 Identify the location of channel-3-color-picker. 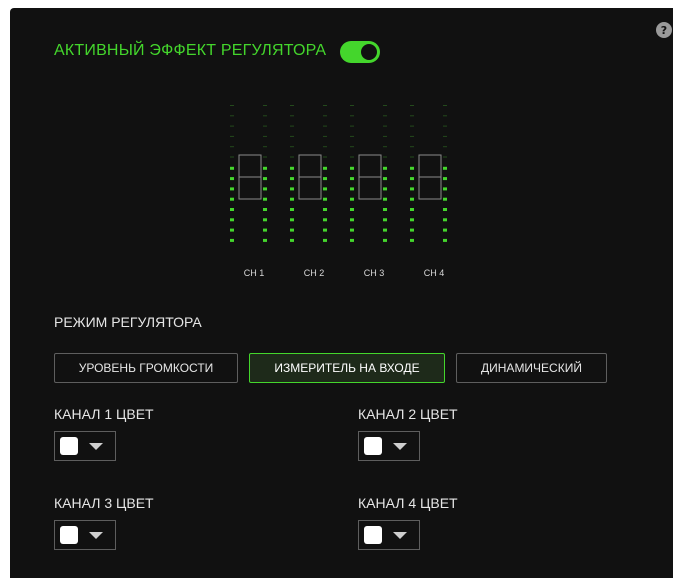
(85, 535).